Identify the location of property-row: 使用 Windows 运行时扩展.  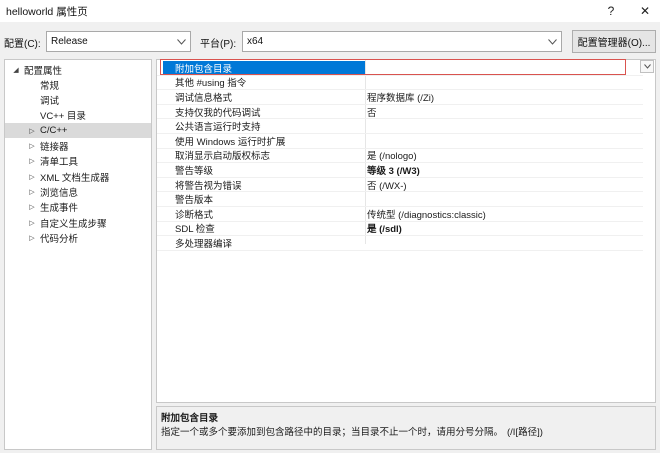
(400, 141).